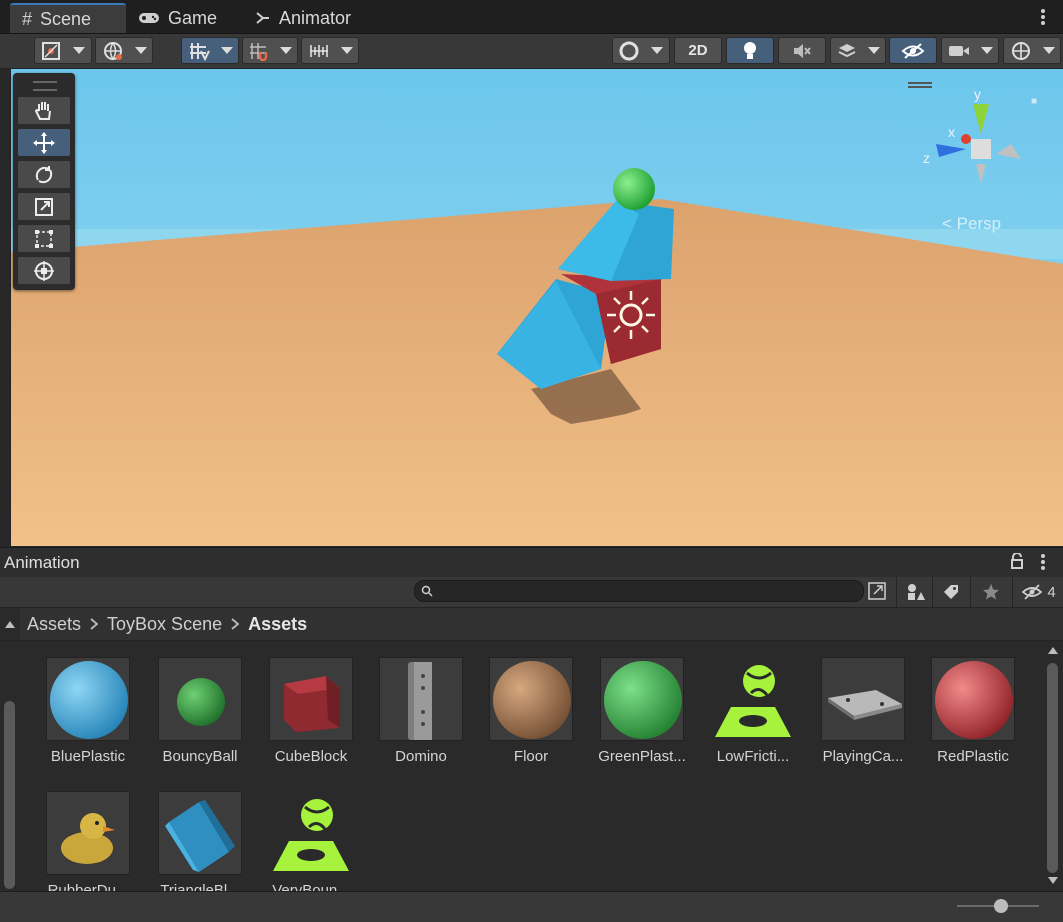  I want to click on asset-item: BouncyBall, so click(200, 711).